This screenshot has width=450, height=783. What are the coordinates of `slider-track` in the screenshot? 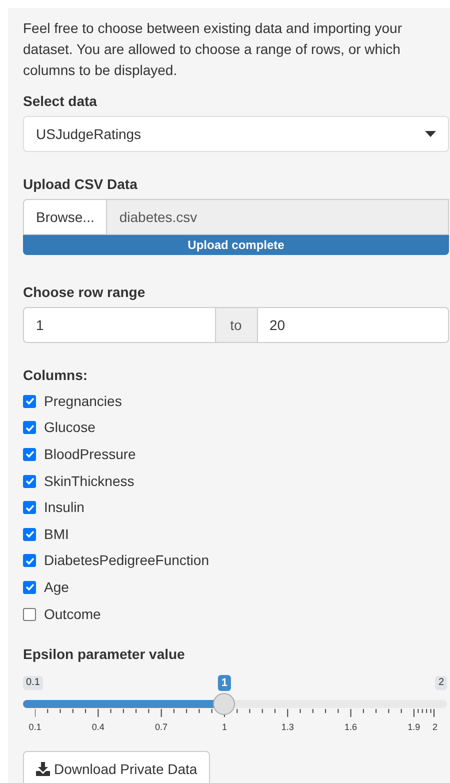 It's located at (235, 704).